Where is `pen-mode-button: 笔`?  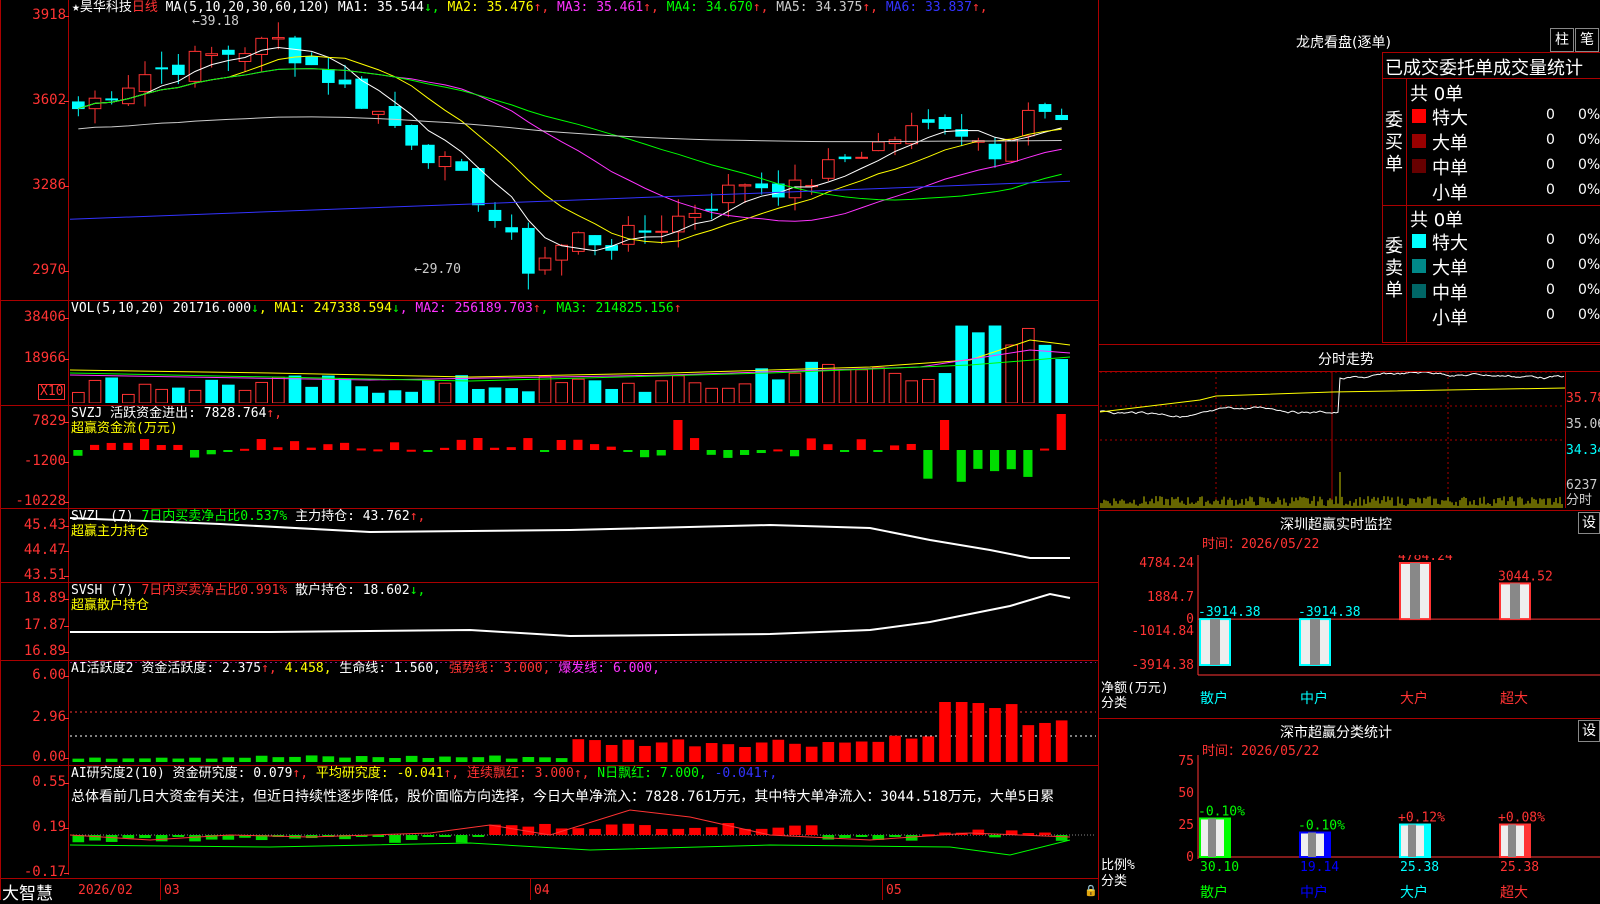 pen-mode-button: 笔 is located at coordinates (1587, 40).